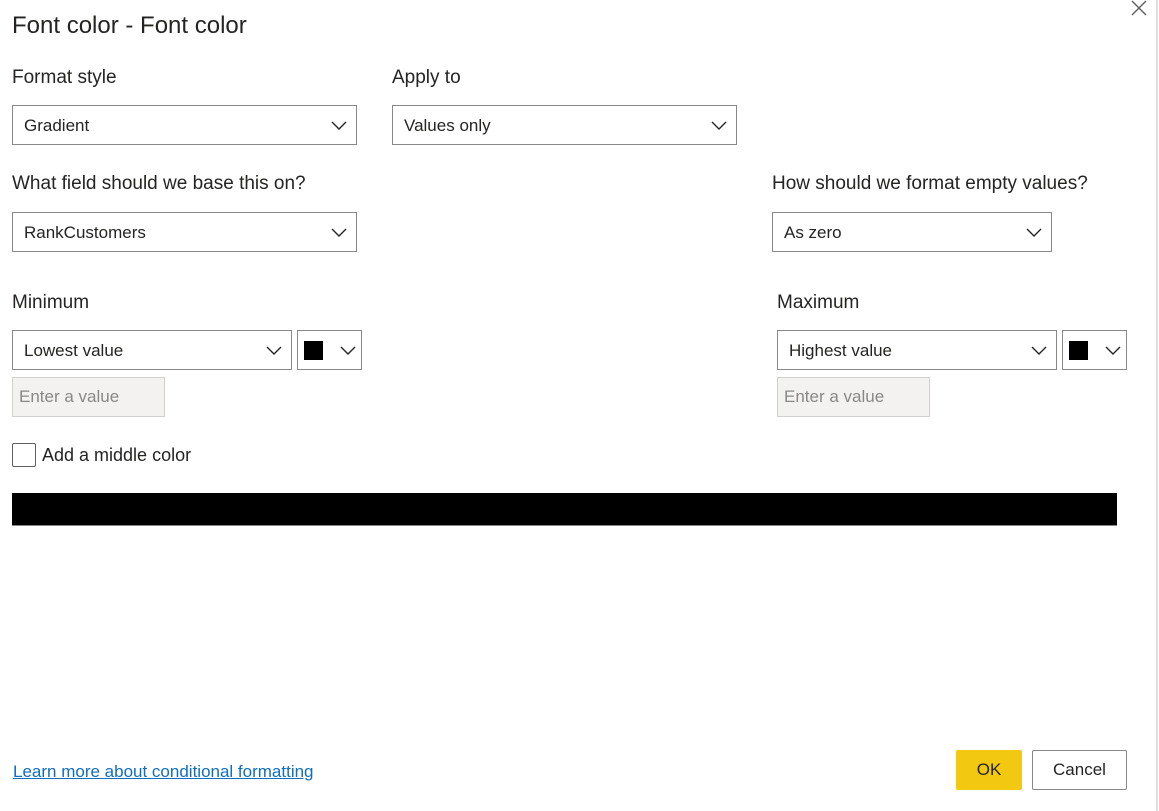 The image size is (1159, 811). I want to click on ok-button: OK, so click(989, 770).